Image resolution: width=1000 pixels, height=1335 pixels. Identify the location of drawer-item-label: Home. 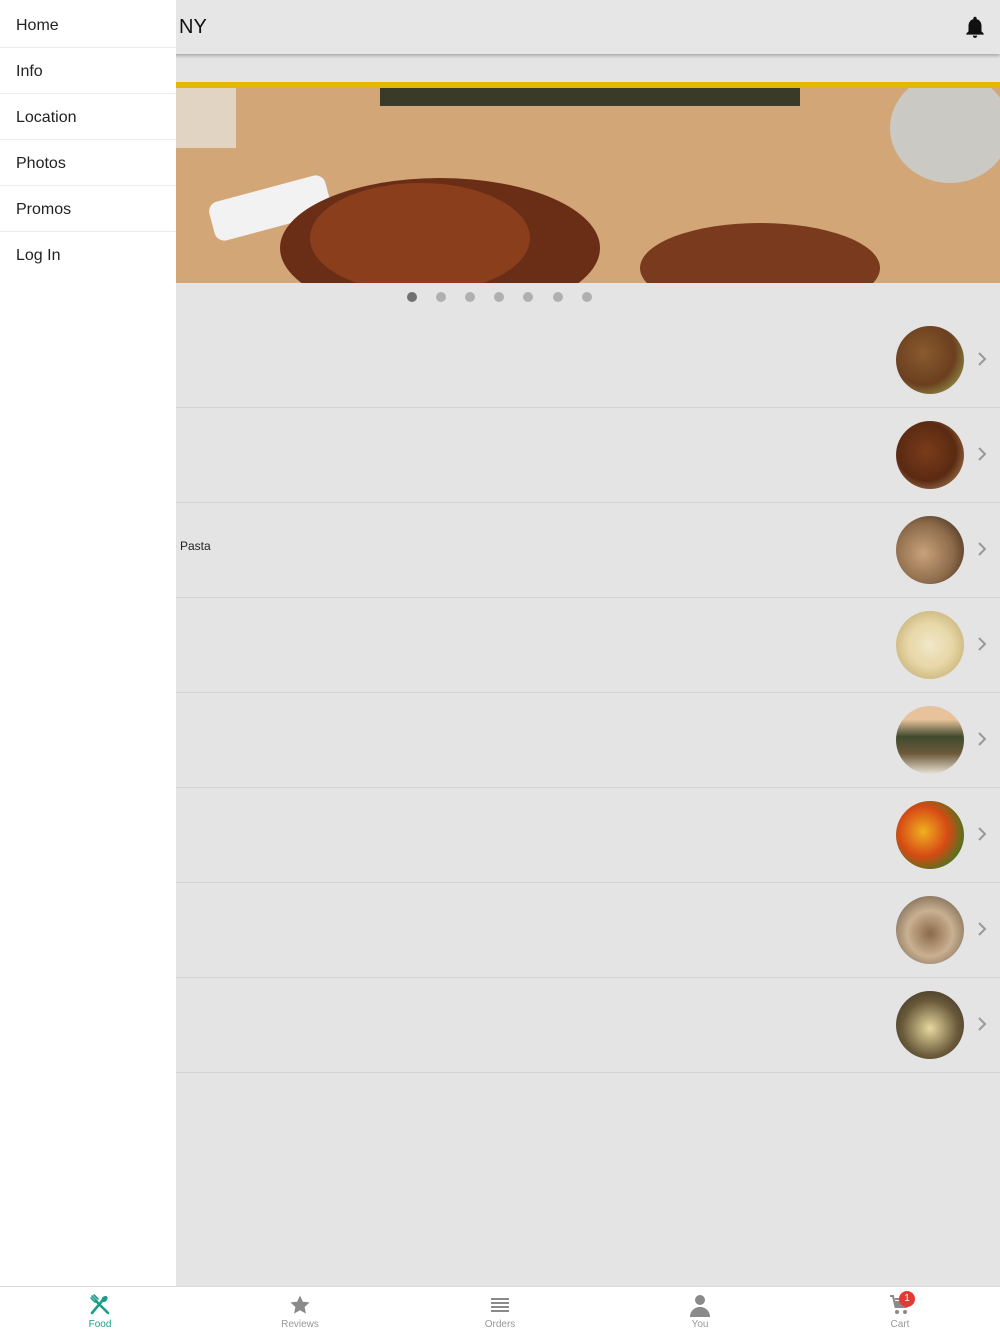
(37, 25).